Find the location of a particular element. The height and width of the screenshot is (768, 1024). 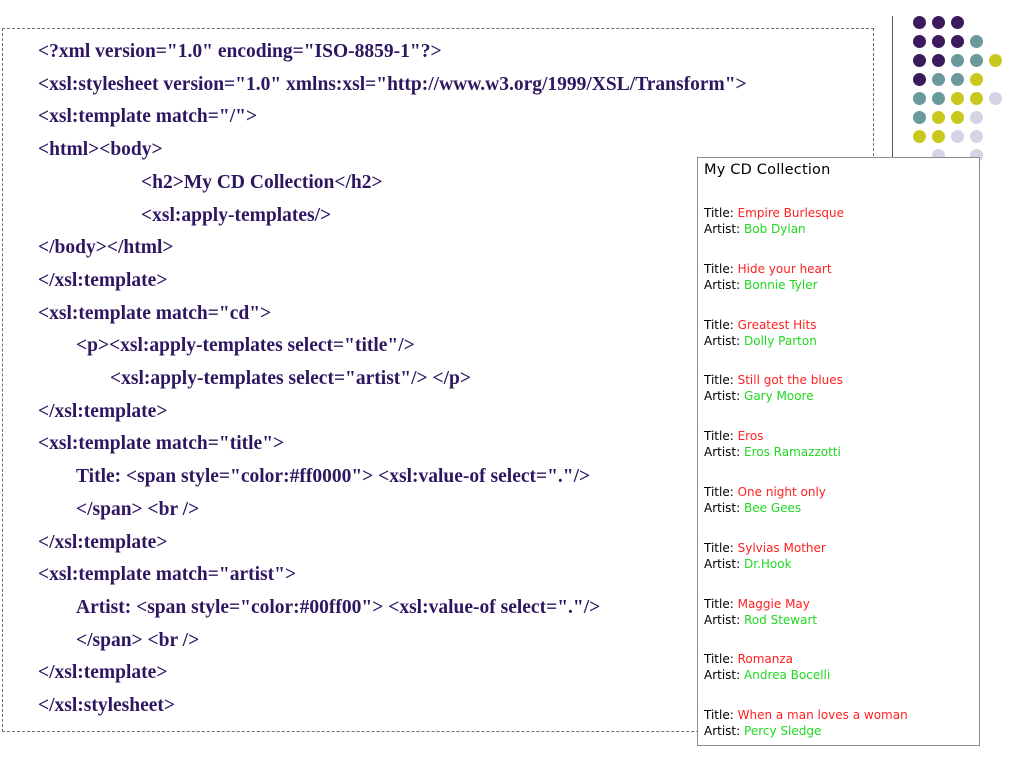

cd-entry: Title: Sylvias Mother Artist: Dr.Hook is located at coordinates (806, 568).